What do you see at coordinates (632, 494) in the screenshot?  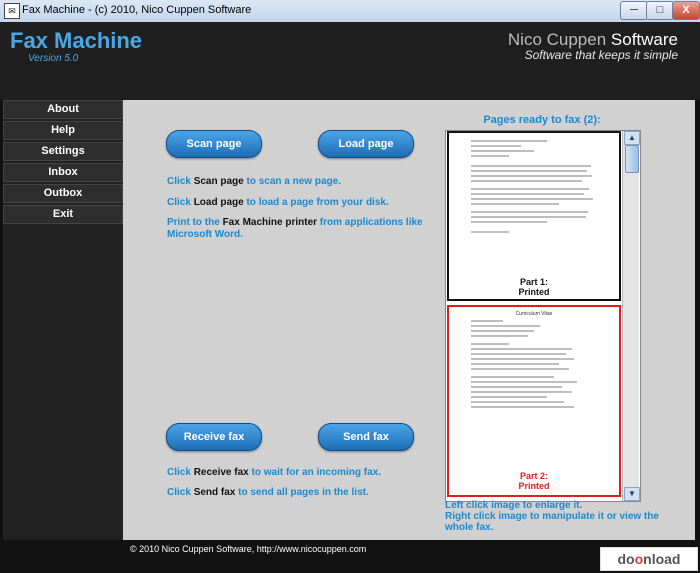 I see `scroll-down-arrow-icon: ▼` at bounding box center [632, 494].